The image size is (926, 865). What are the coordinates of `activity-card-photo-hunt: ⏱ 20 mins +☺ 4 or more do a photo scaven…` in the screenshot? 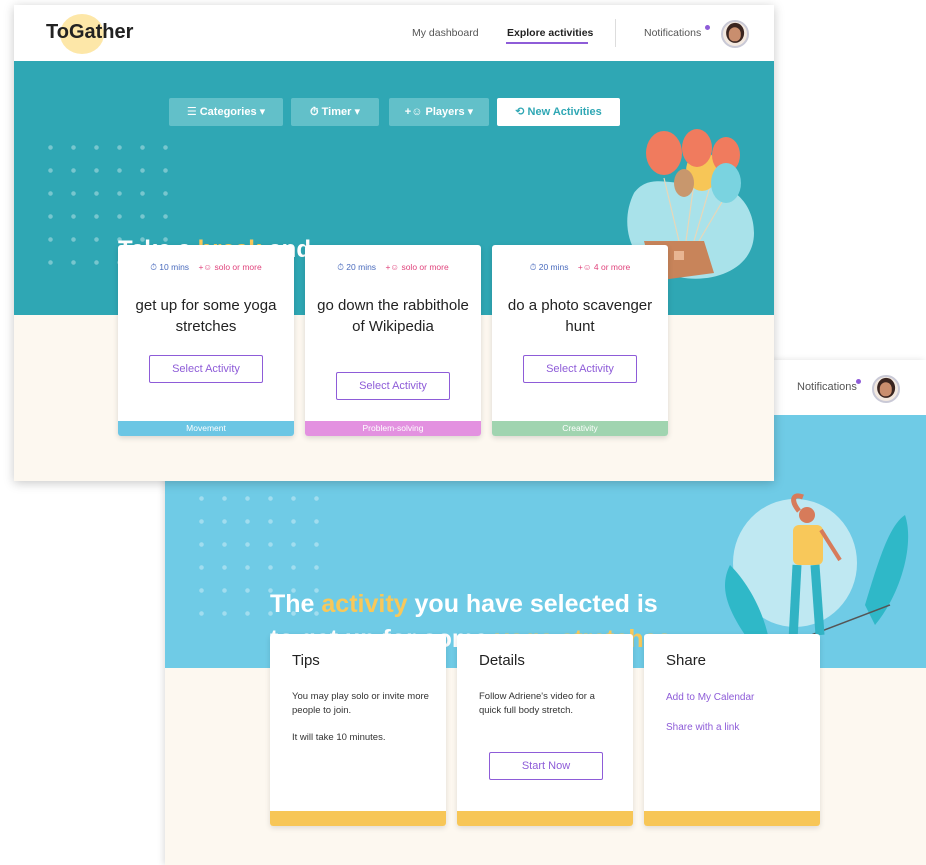 It's located at (580, 340).